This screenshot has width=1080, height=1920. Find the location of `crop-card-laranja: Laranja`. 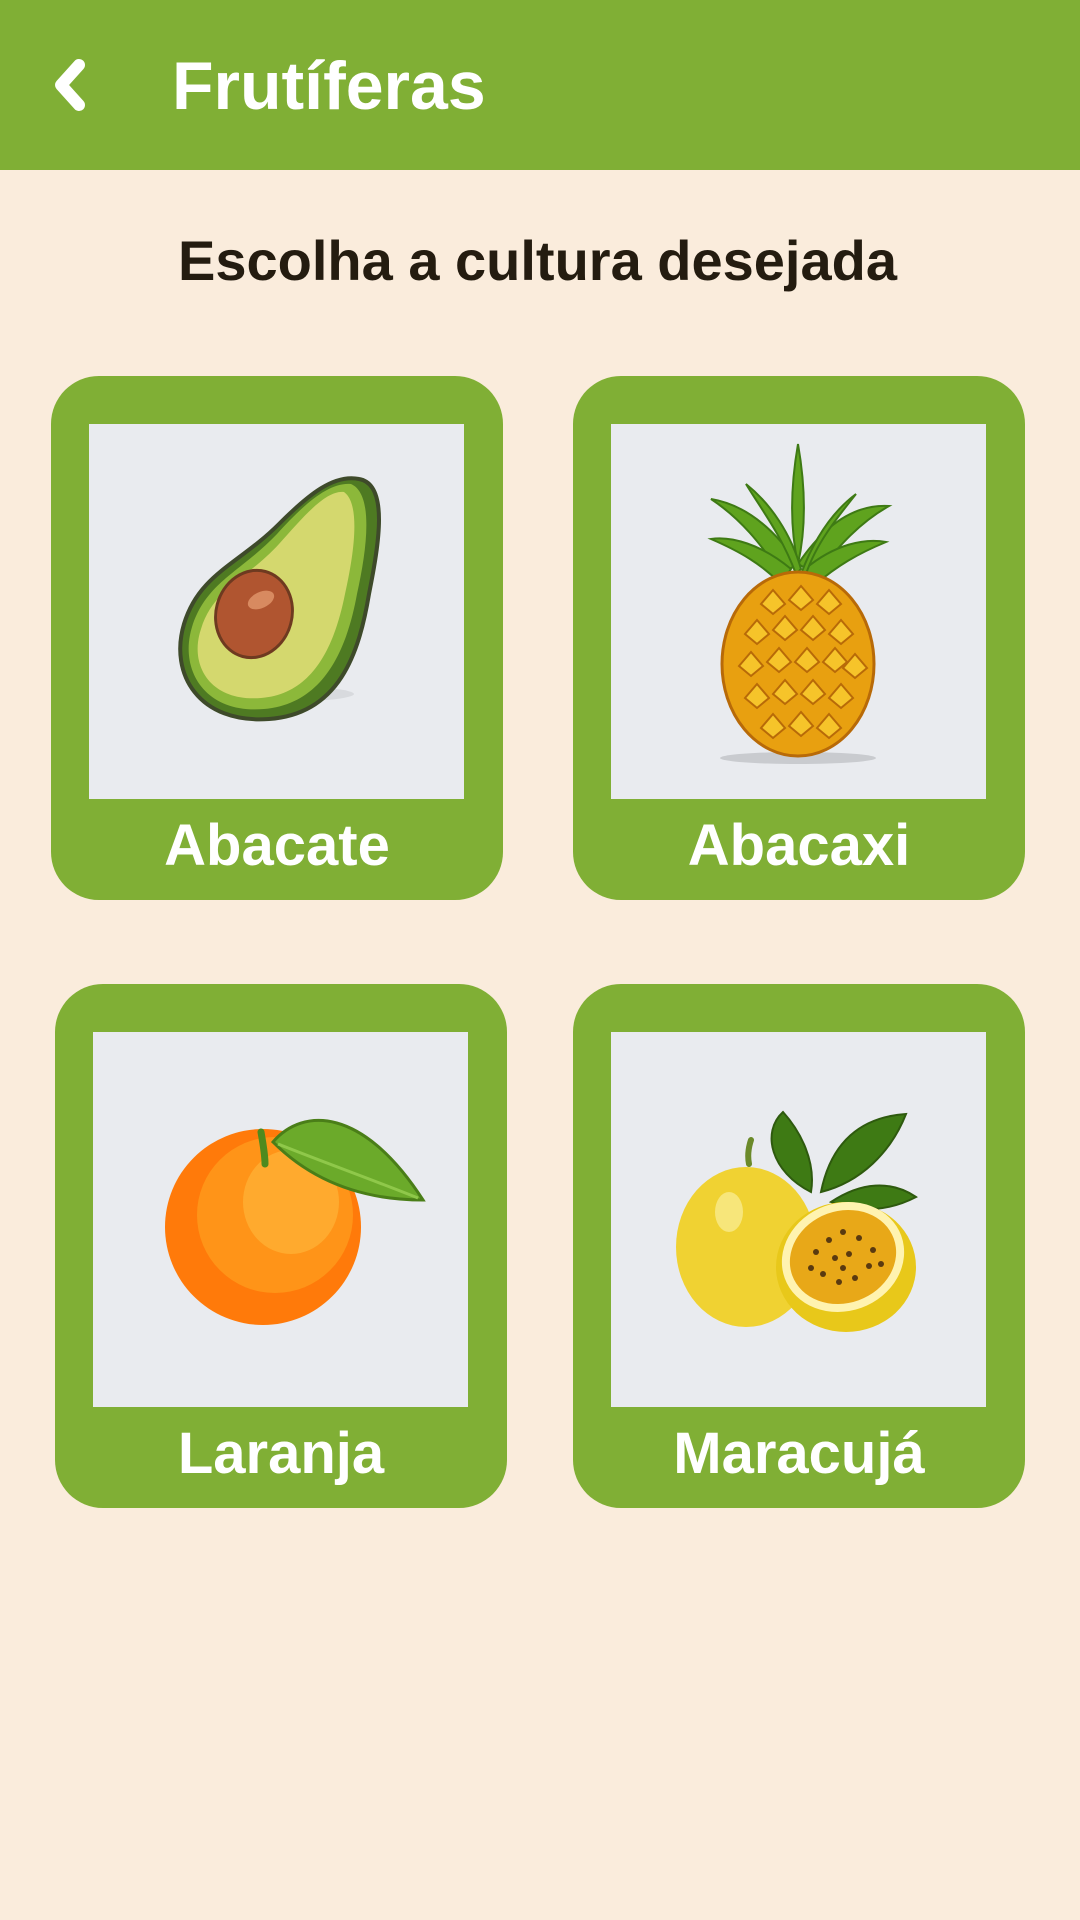

crop-card-laranja: Laranja is located at coordinates (281, 1246).